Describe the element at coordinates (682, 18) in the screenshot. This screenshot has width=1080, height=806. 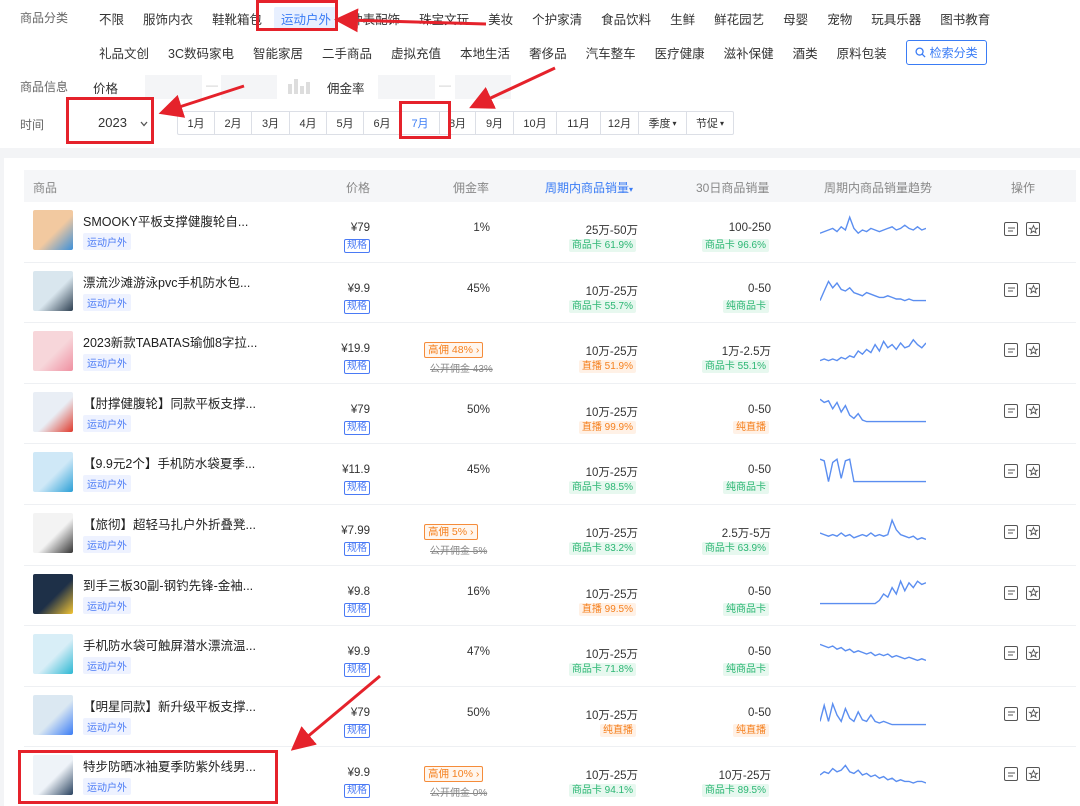
I see `category-item: 生鲜` at that location.